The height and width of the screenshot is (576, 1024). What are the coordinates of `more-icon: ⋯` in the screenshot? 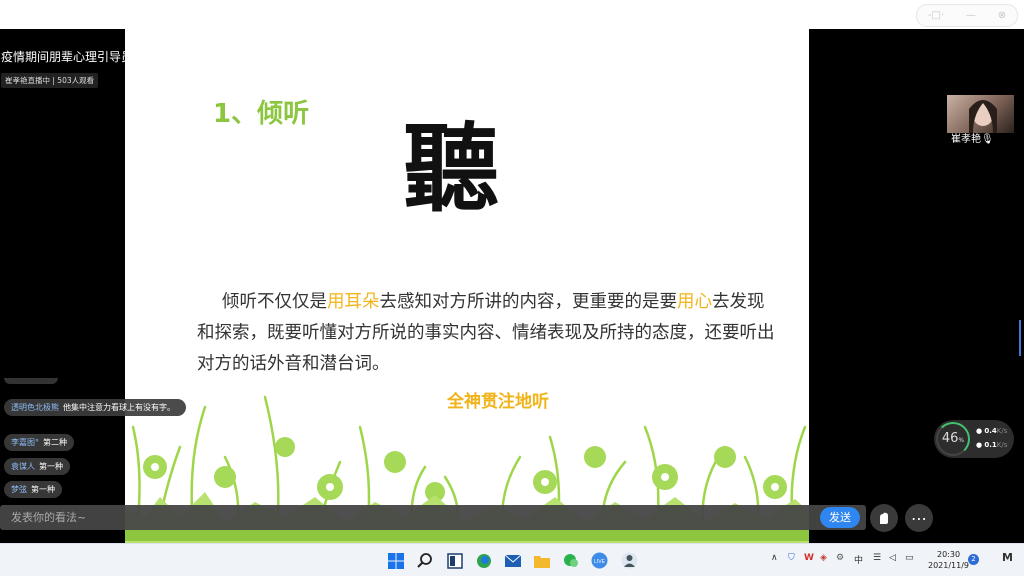 It's located at (919, 518).